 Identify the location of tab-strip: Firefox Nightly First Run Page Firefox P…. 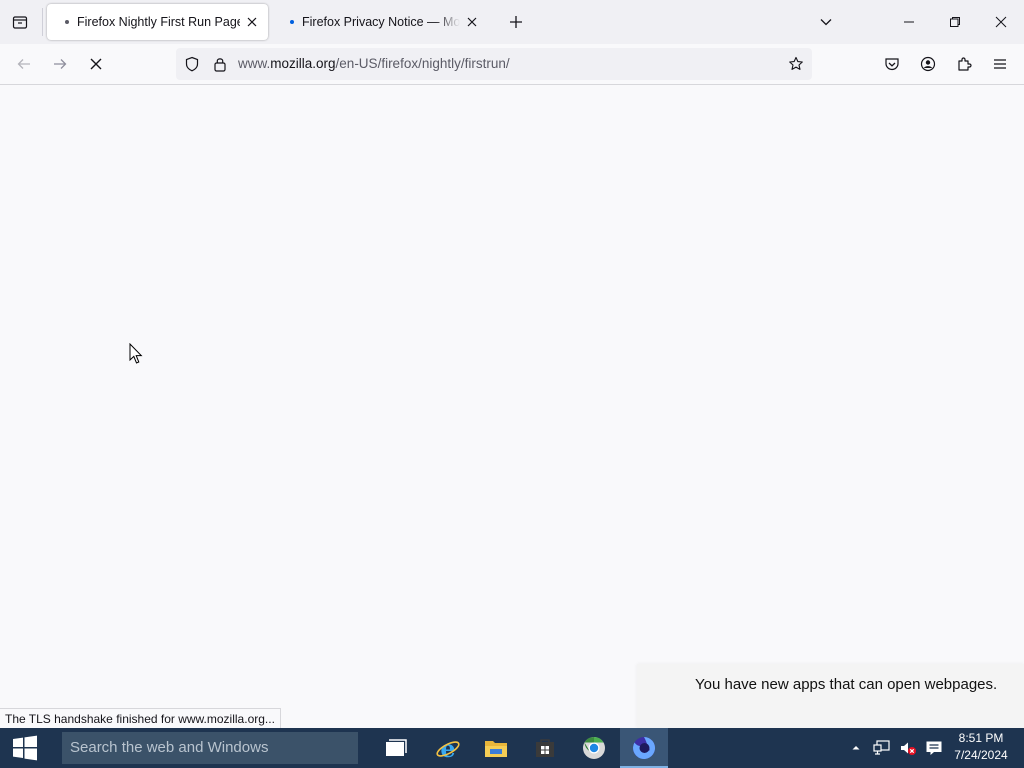
(512, 22).